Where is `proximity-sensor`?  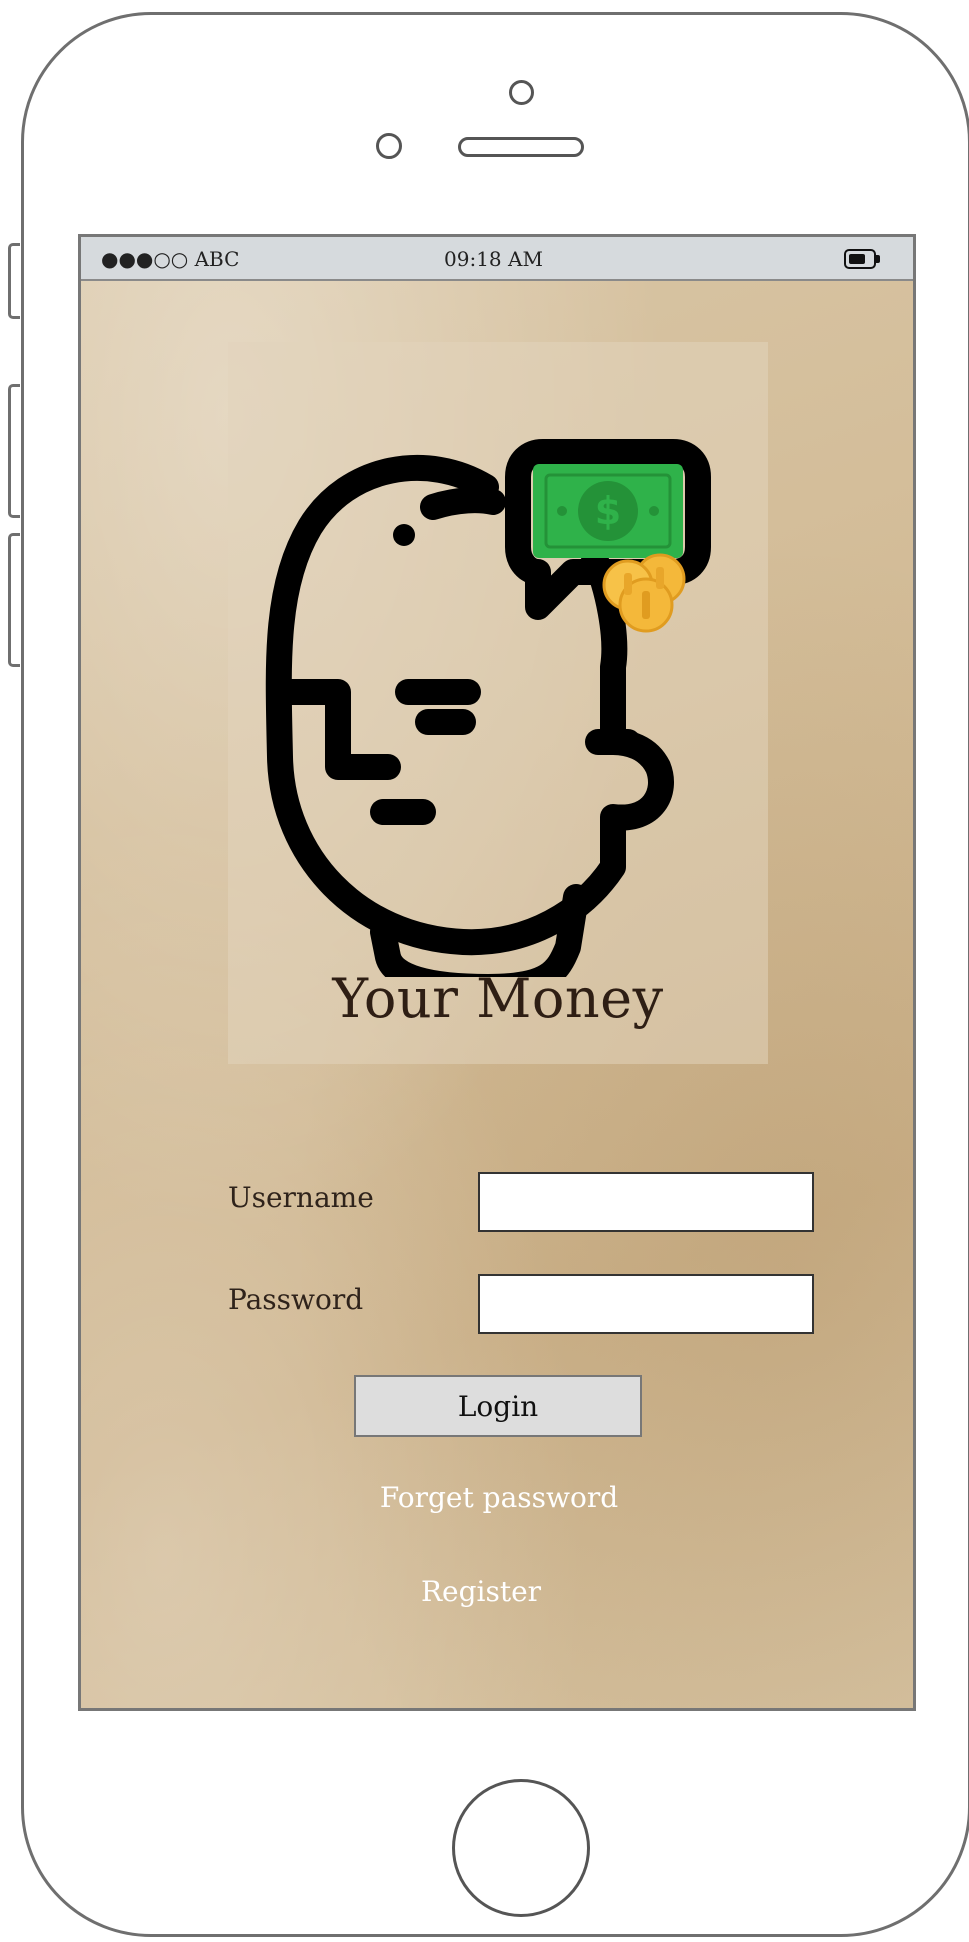
proximity-sensor is located at coordinates (389, 146).